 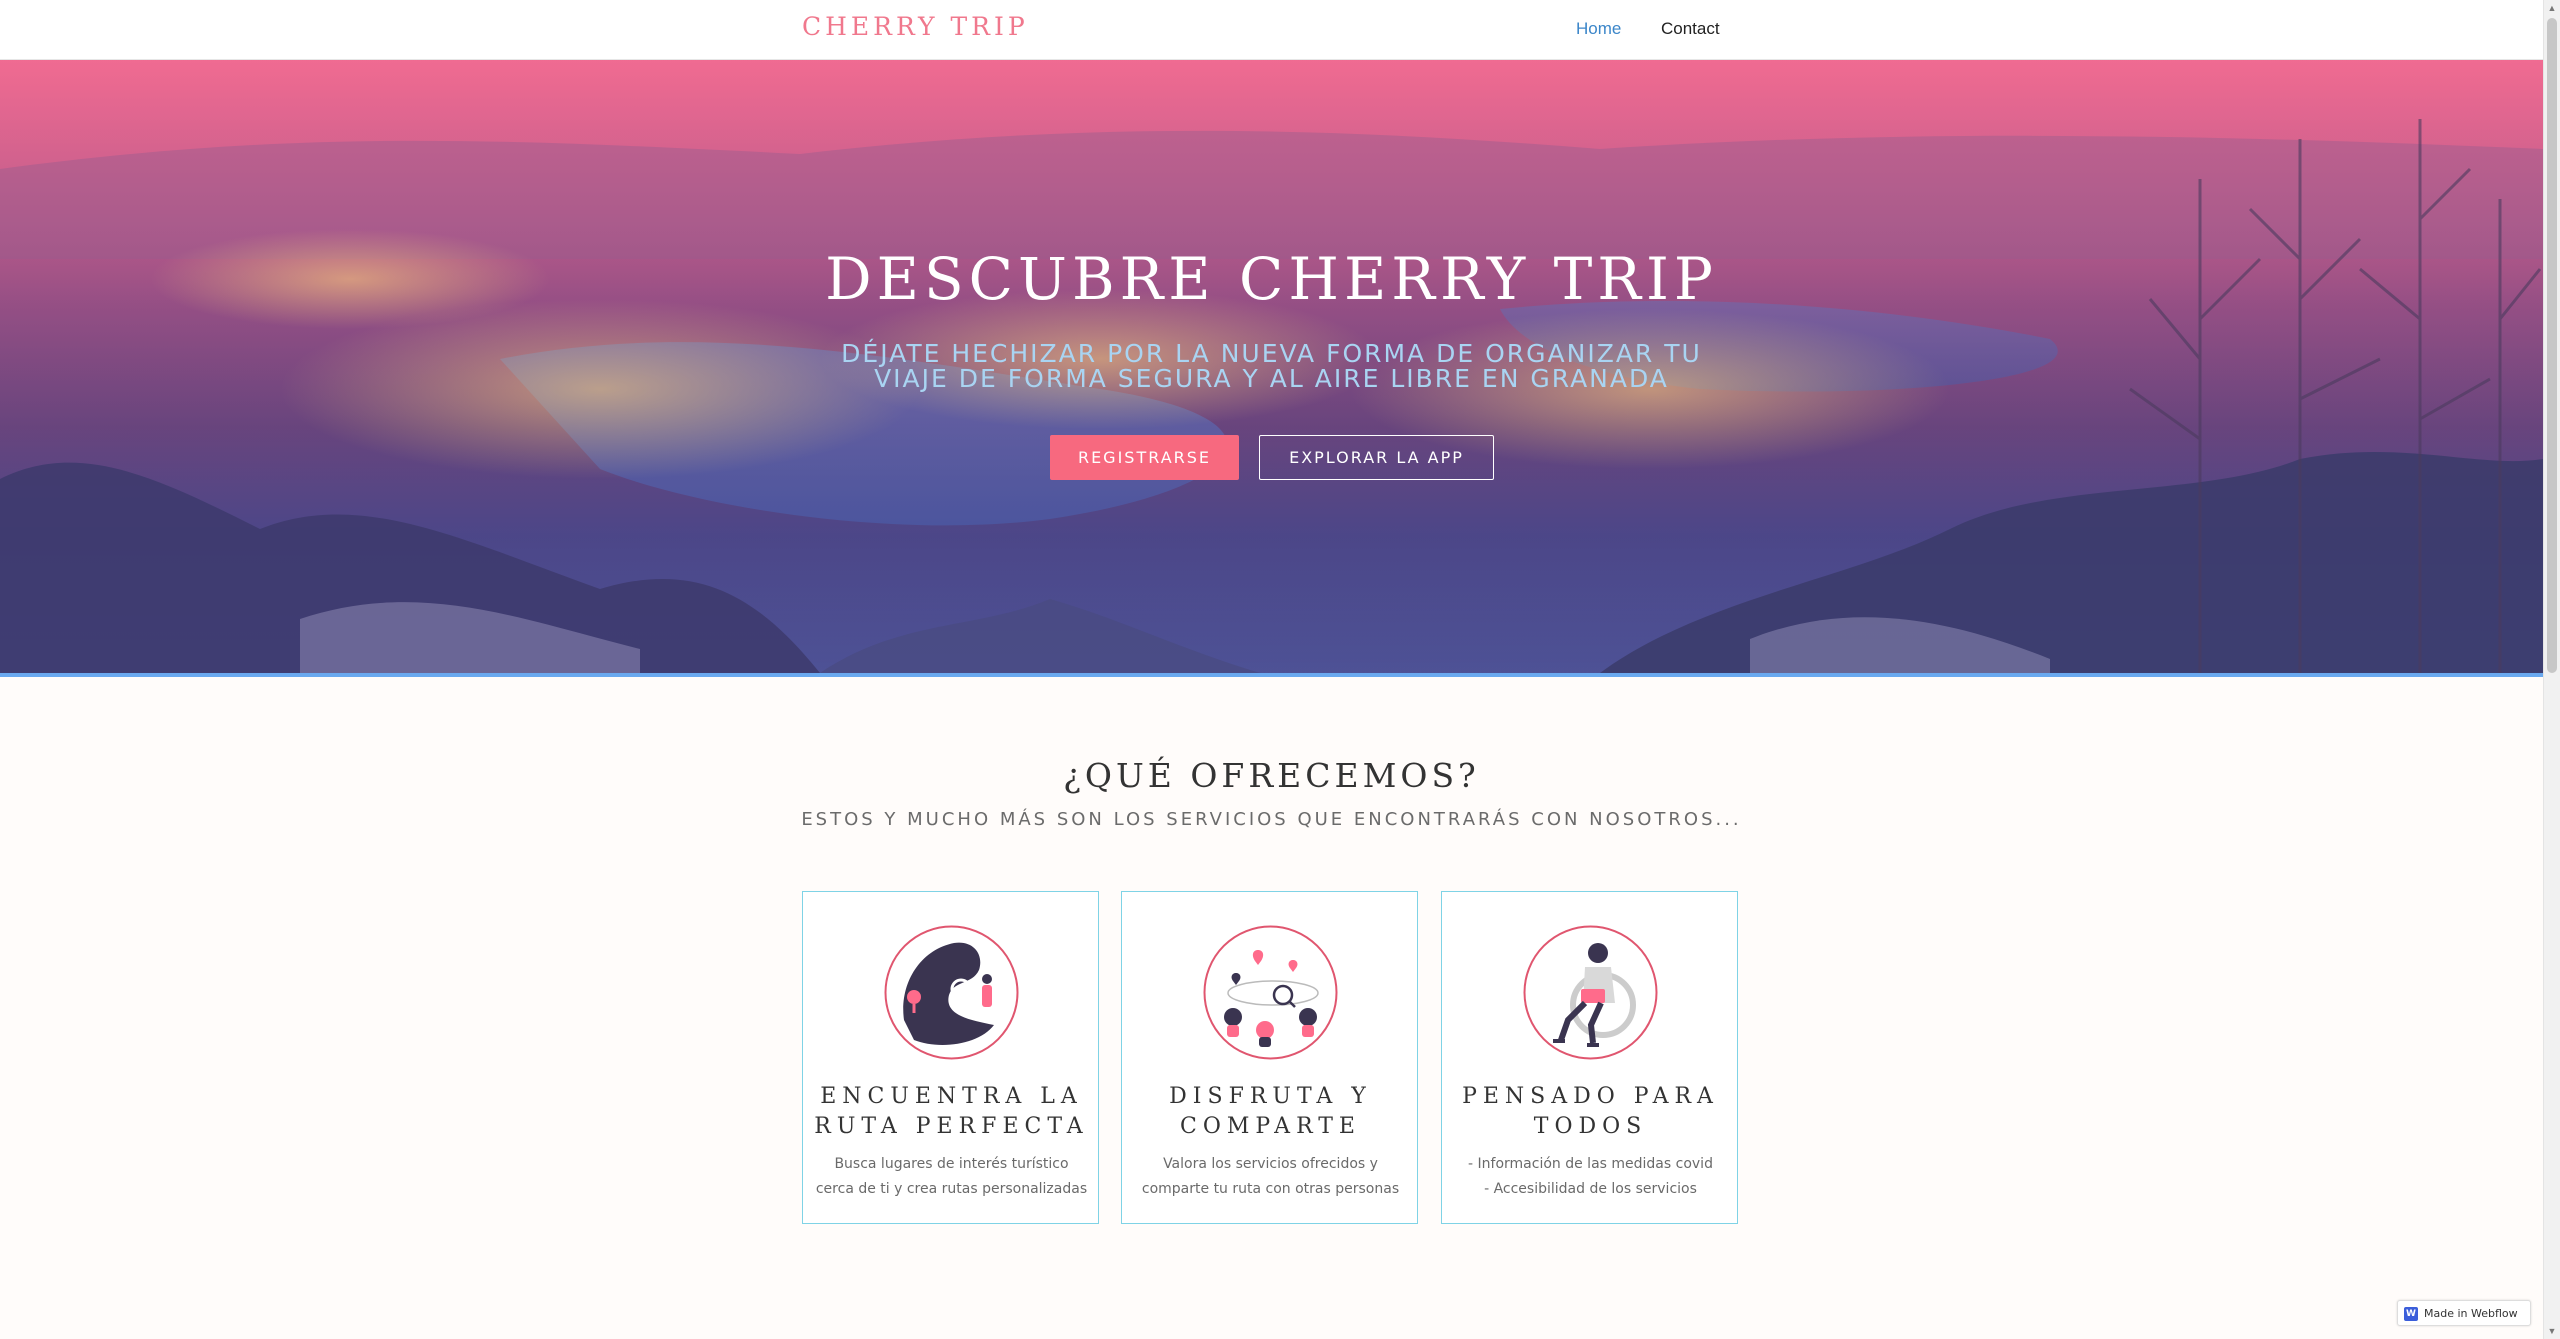 I want to click on share-route-icon, so click(x=1270, y=992).